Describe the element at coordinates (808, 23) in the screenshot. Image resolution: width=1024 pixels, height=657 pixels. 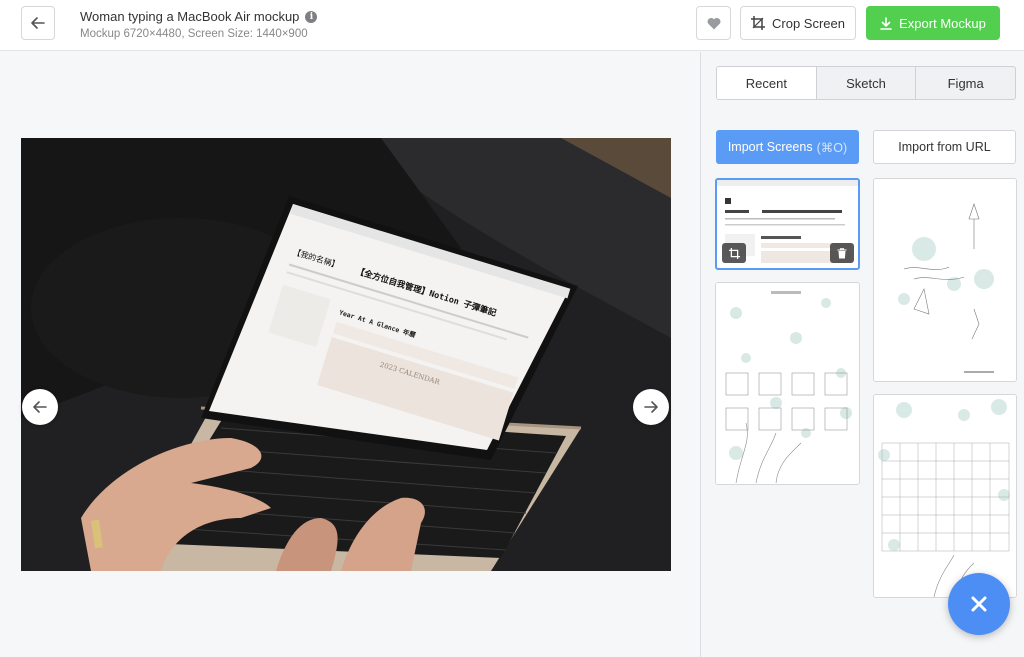
I see `crop-screen-label: Crop Screen` at that location.